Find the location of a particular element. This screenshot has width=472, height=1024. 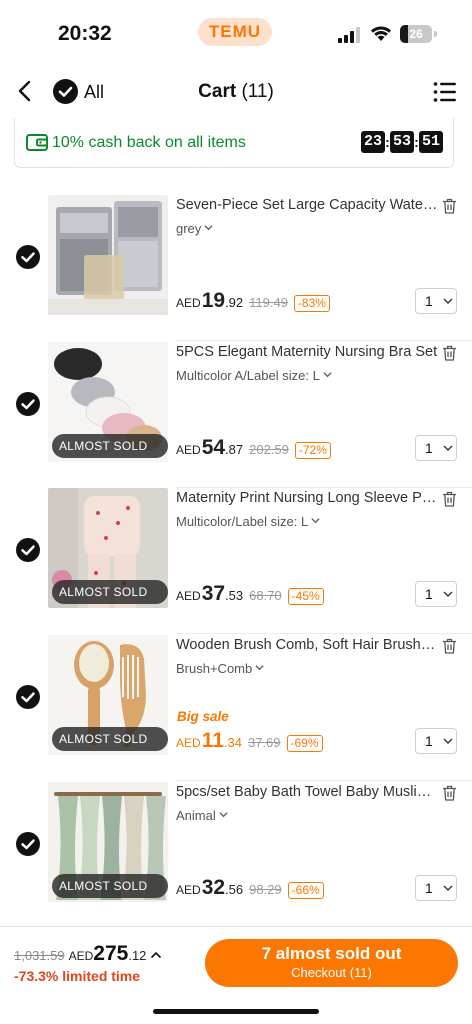

battery-percent: 26 is located at coordinates (416, 34).